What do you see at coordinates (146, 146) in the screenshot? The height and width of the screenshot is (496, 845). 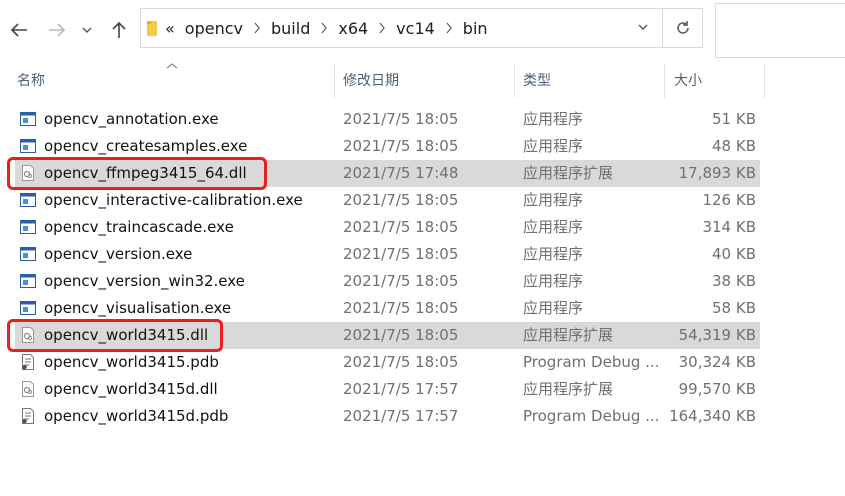 I see `file-name: opencv_createsamples.exe` at bounding box center [146, 146].